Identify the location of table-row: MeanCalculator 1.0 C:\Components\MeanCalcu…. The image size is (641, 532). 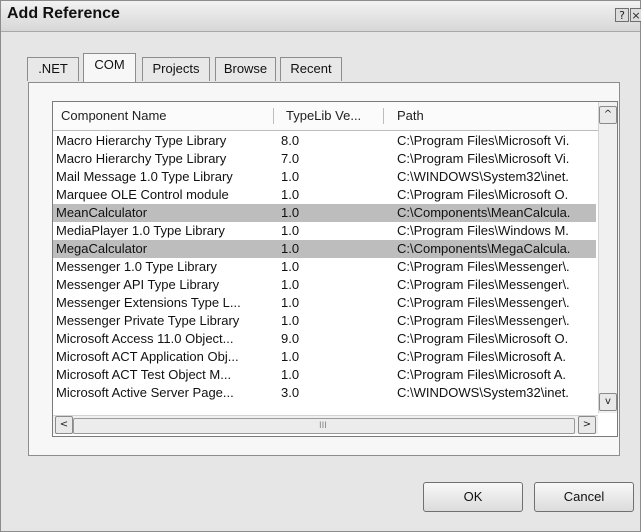
(324, 213).